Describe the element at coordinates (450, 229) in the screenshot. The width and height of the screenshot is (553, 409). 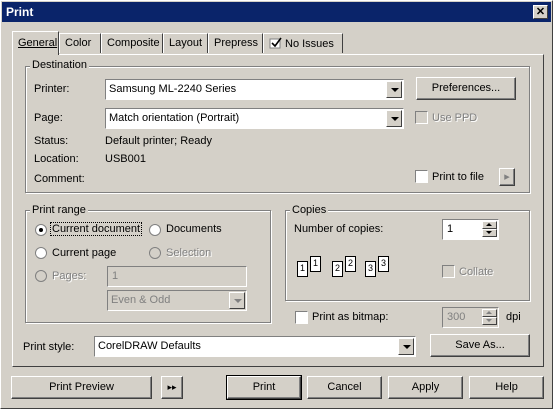
I see `copies-value: 1` at that location.